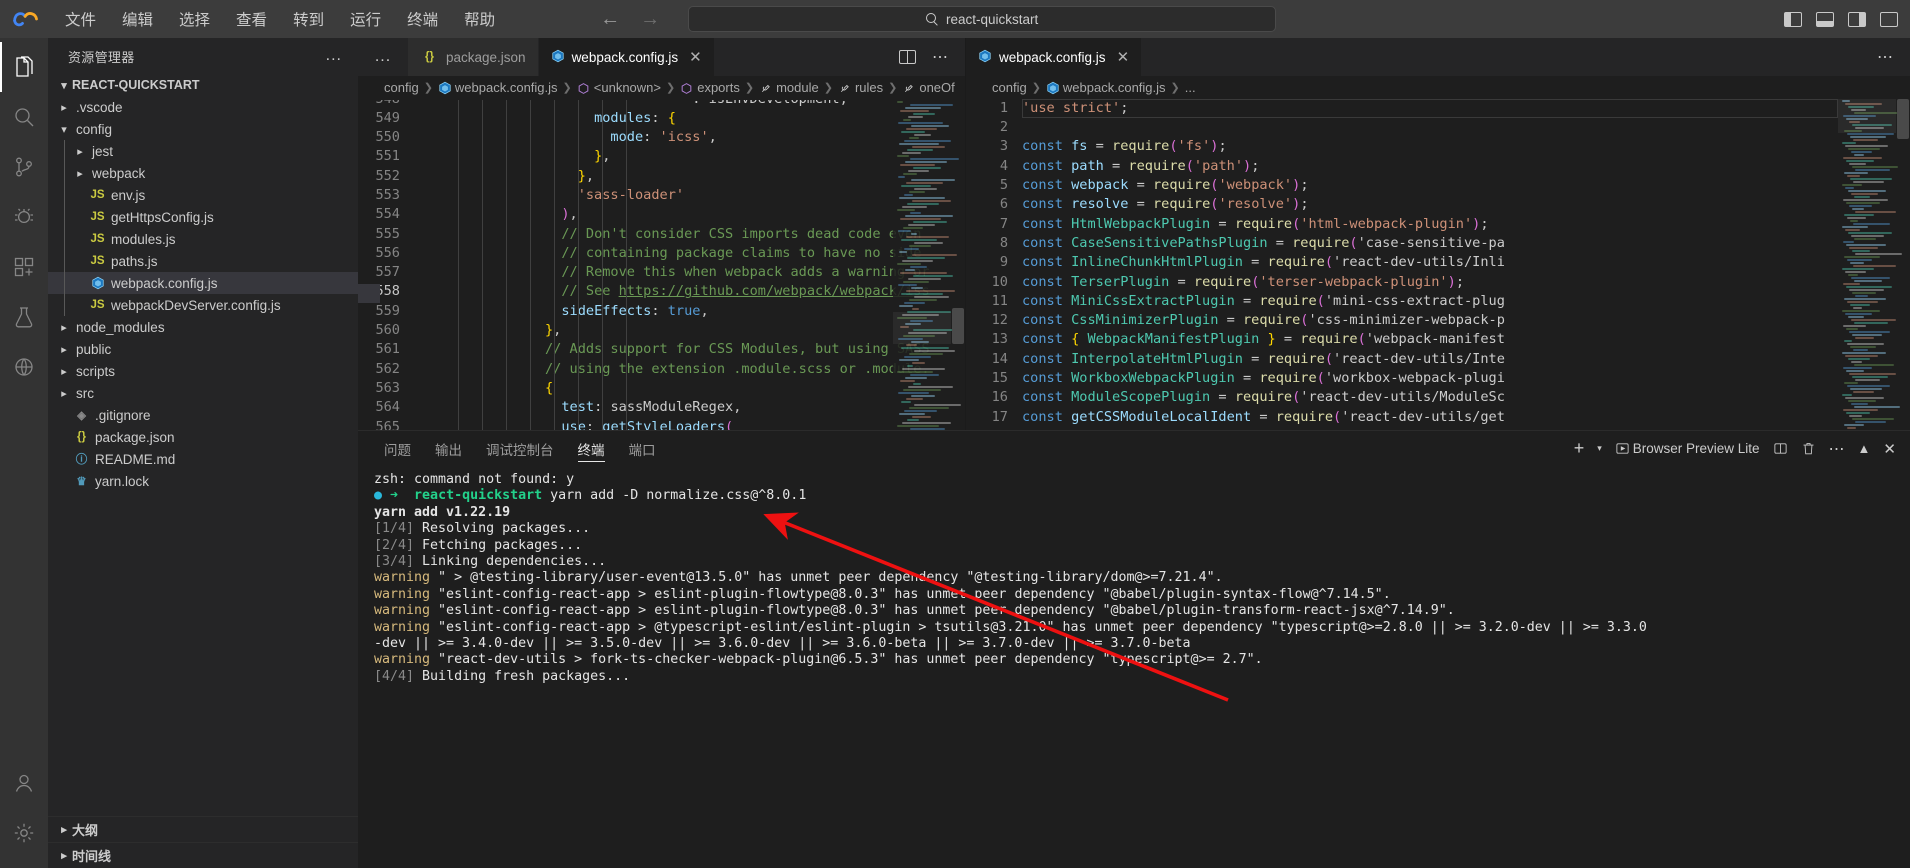  Describe the element at coordinates (1864, 448) in the screenshot. I see `chevron-up-icon: ▲` at that location.